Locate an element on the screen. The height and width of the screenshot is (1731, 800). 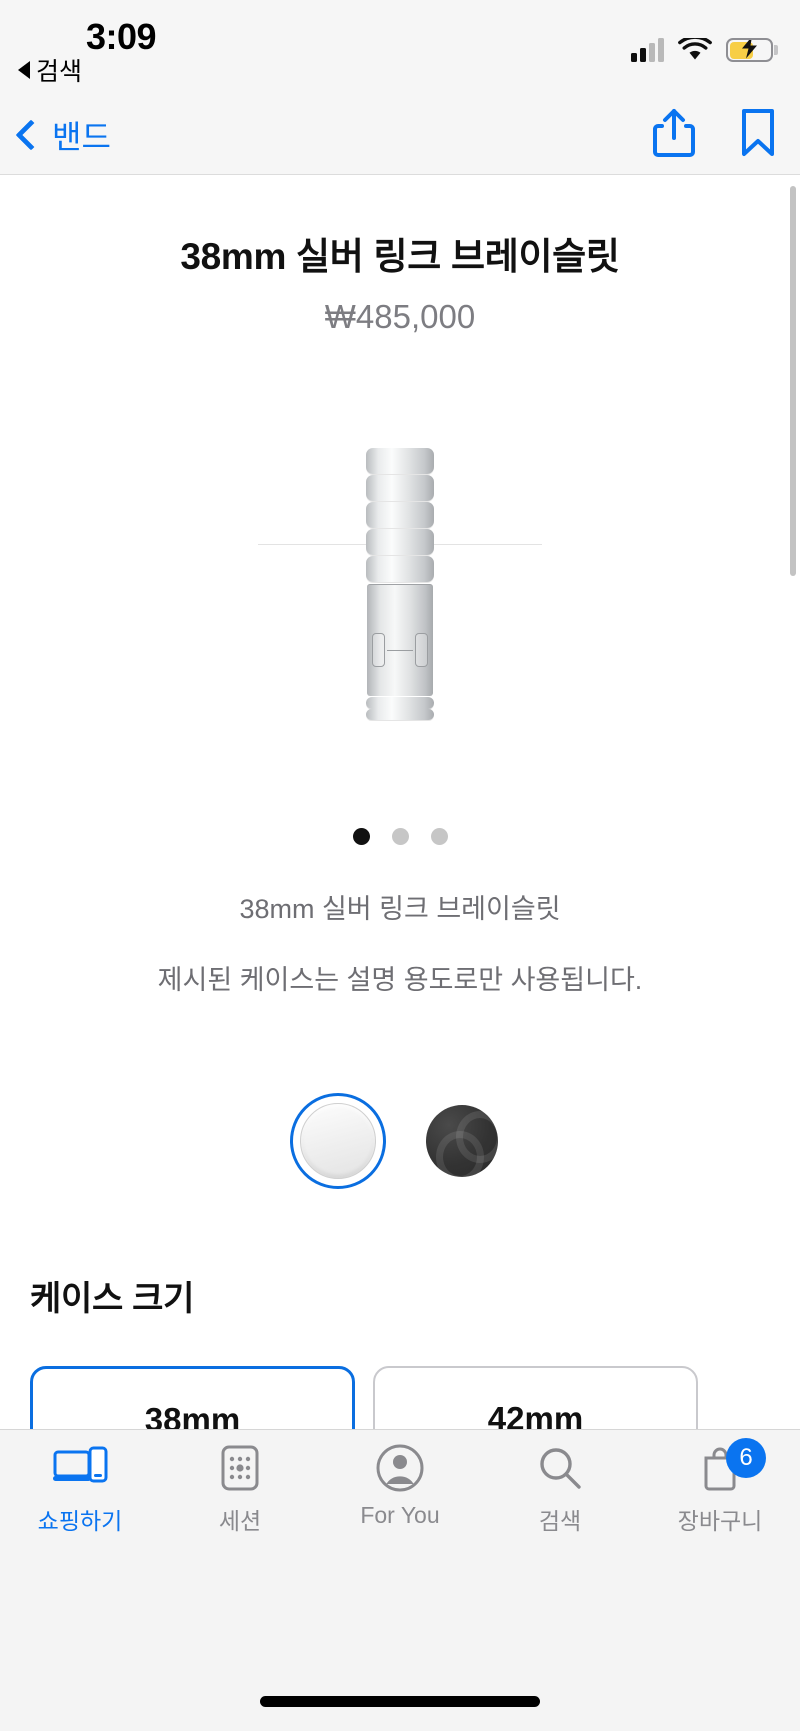
case-size-title: 38mm is located at coordinates (192, 1415).